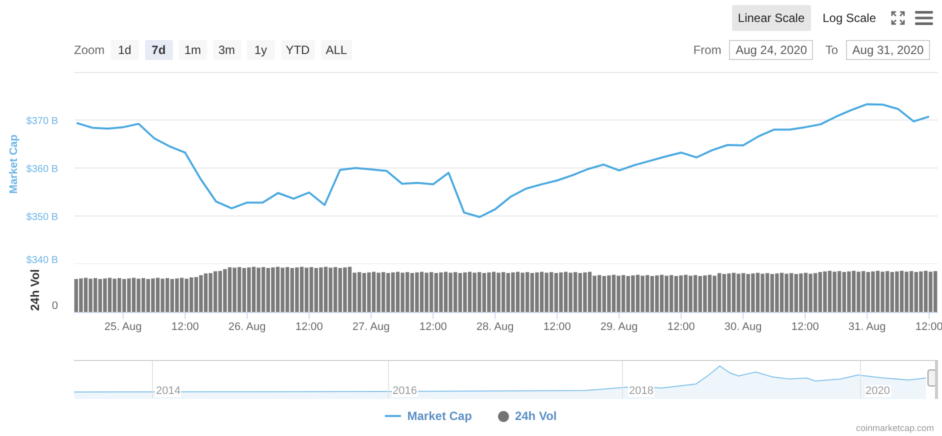 Image resolution: width=942 pixels, height=436 pixels. Describe the element at coordinates (42, 217) in the screenshot. I see `y-axis-label: $350 B` at that location.